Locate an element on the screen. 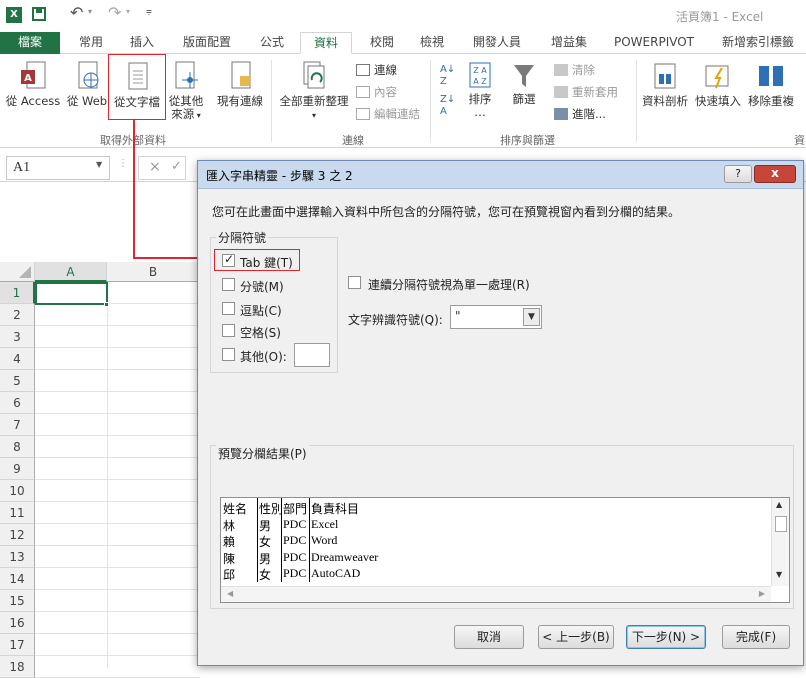 Image resolution: width=806 pixels, height=678 pixels. filter-button: 篩選 is located at coordinates (524, 83).